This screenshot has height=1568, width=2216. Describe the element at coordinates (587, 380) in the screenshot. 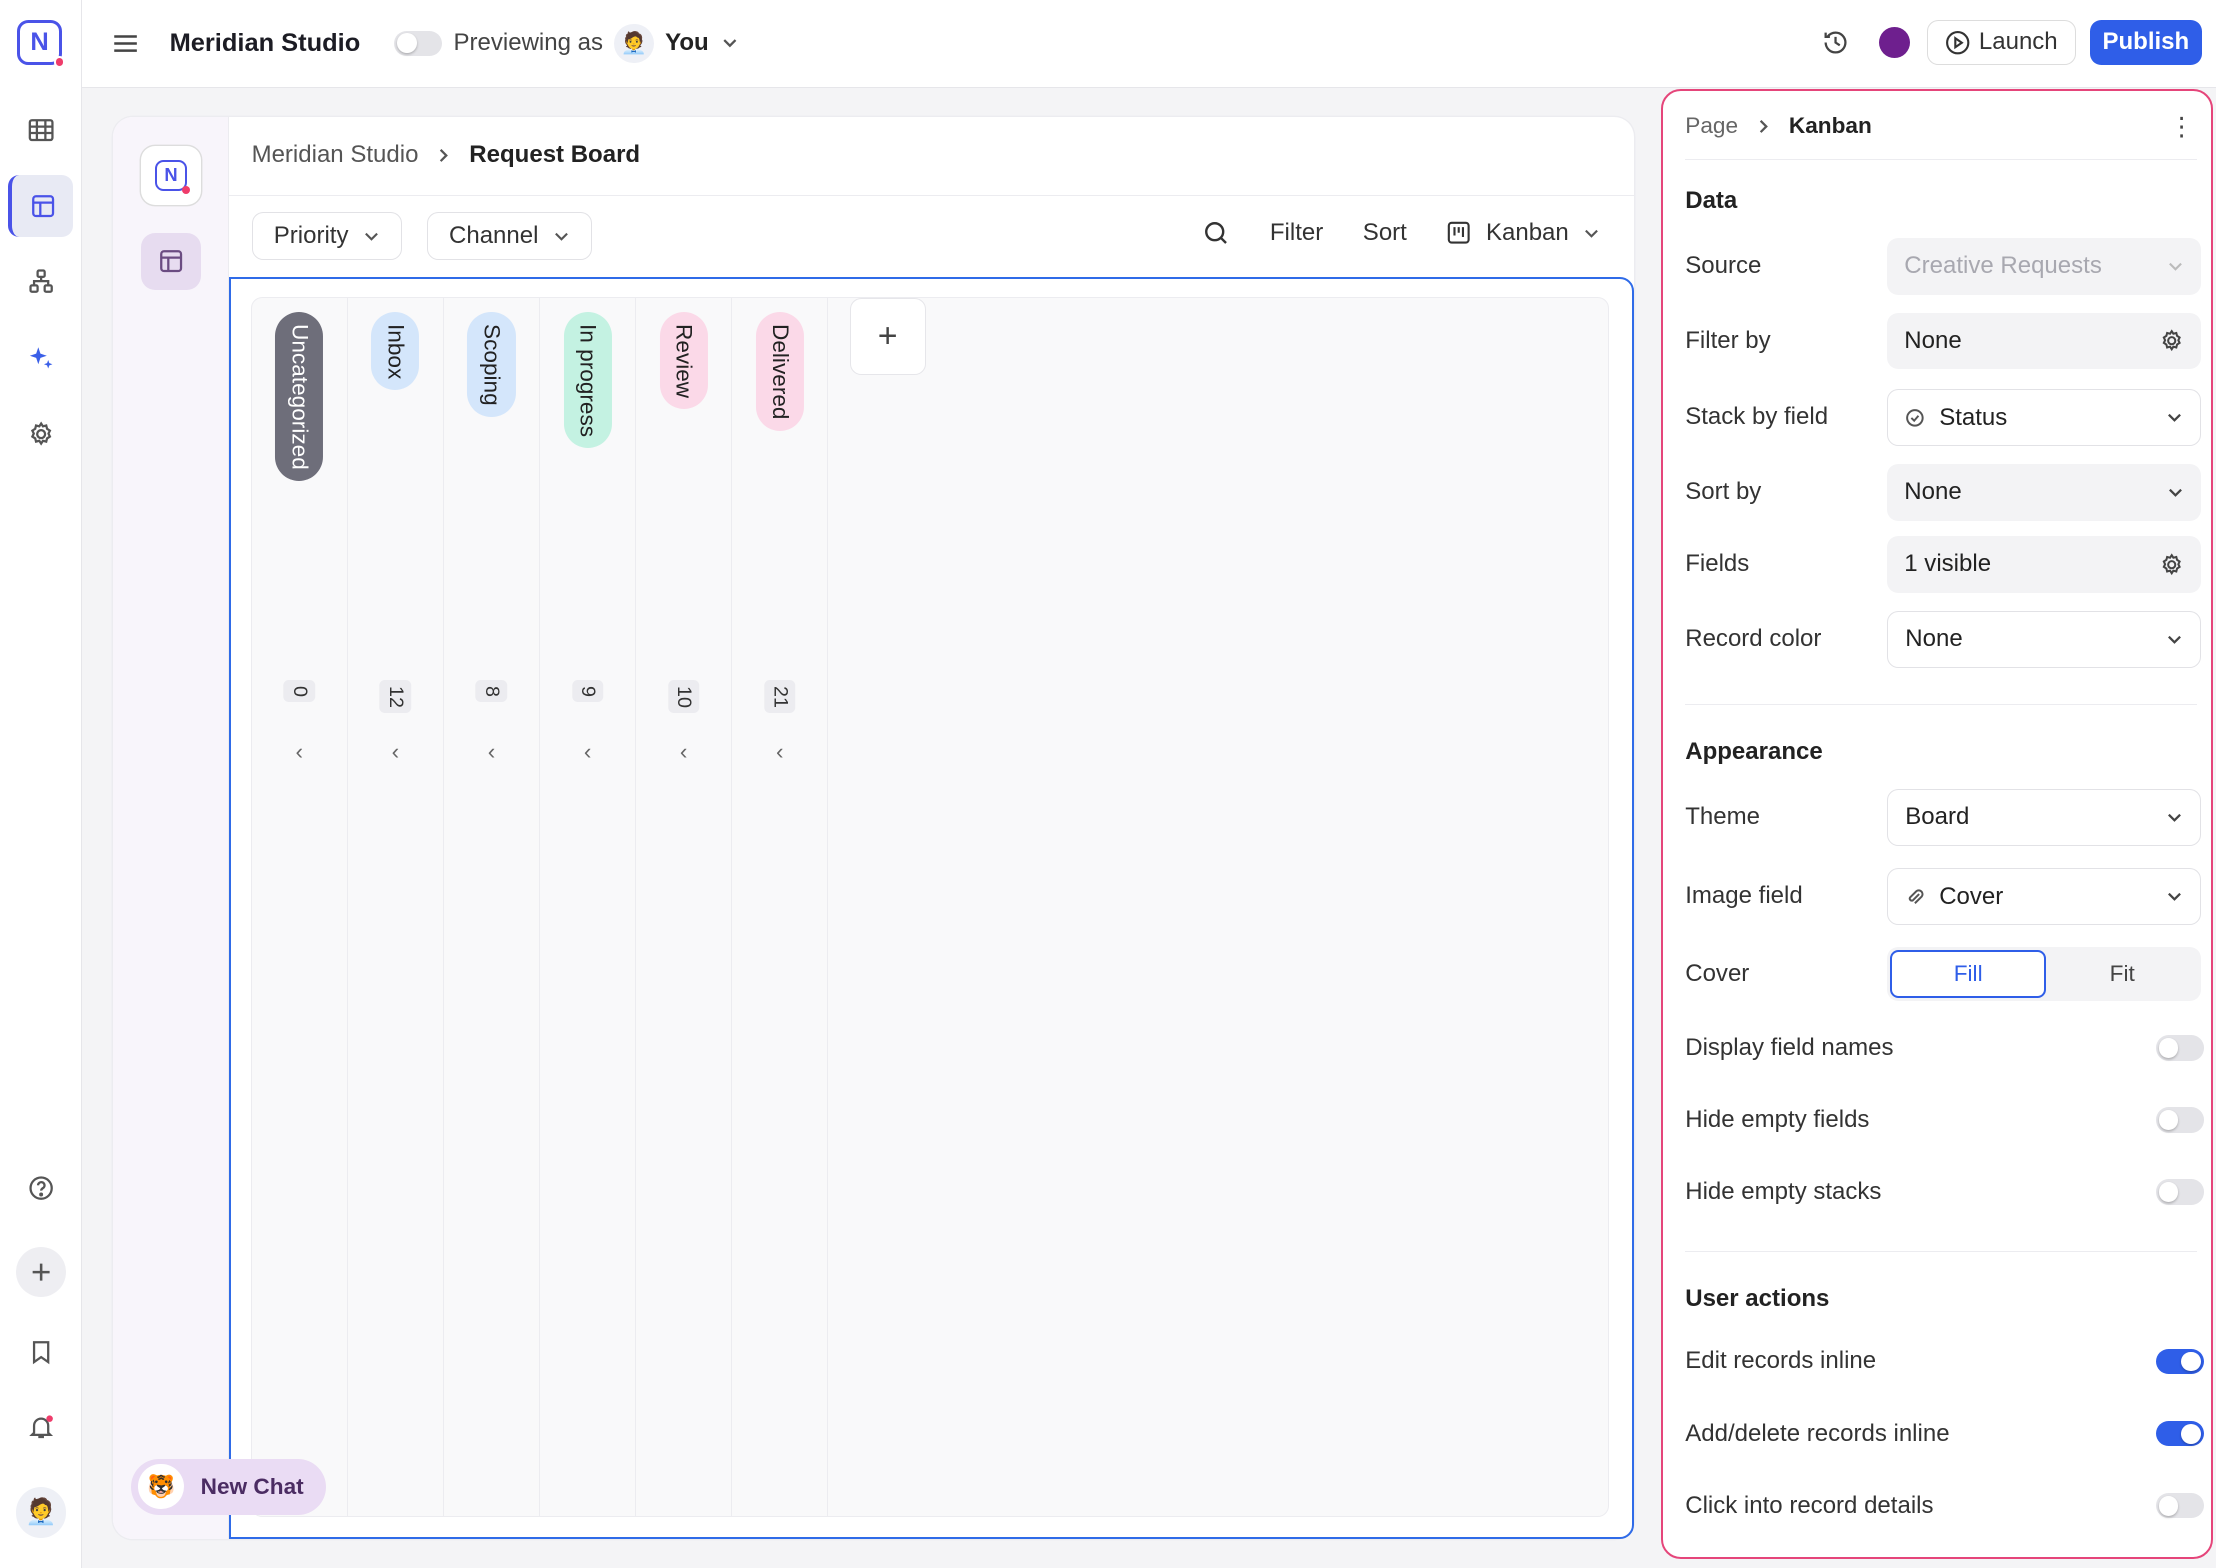

I see `column-status-pill: In progress` at that location.